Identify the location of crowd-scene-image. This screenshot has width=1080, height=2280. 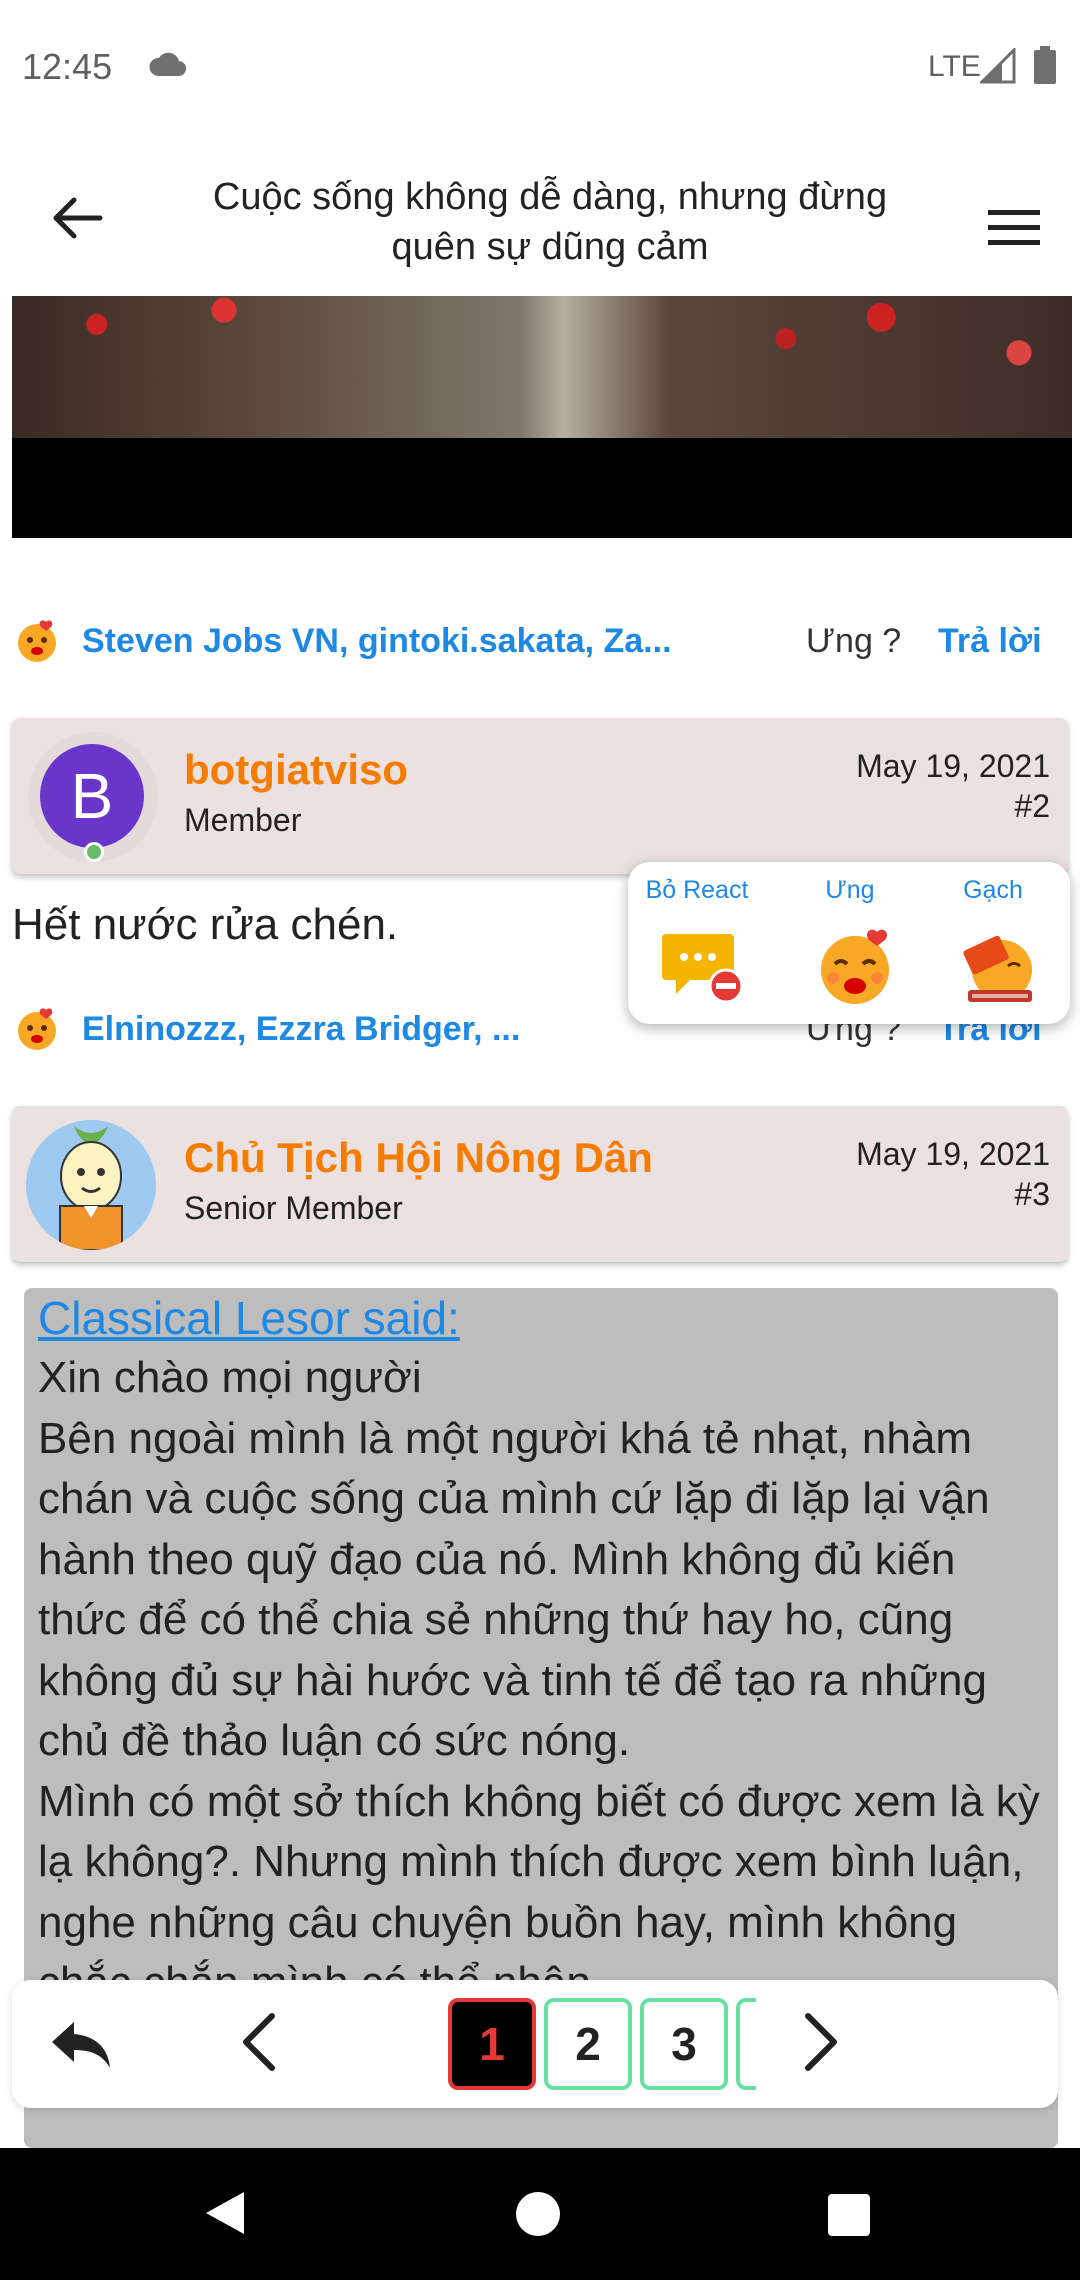
(542, 367).